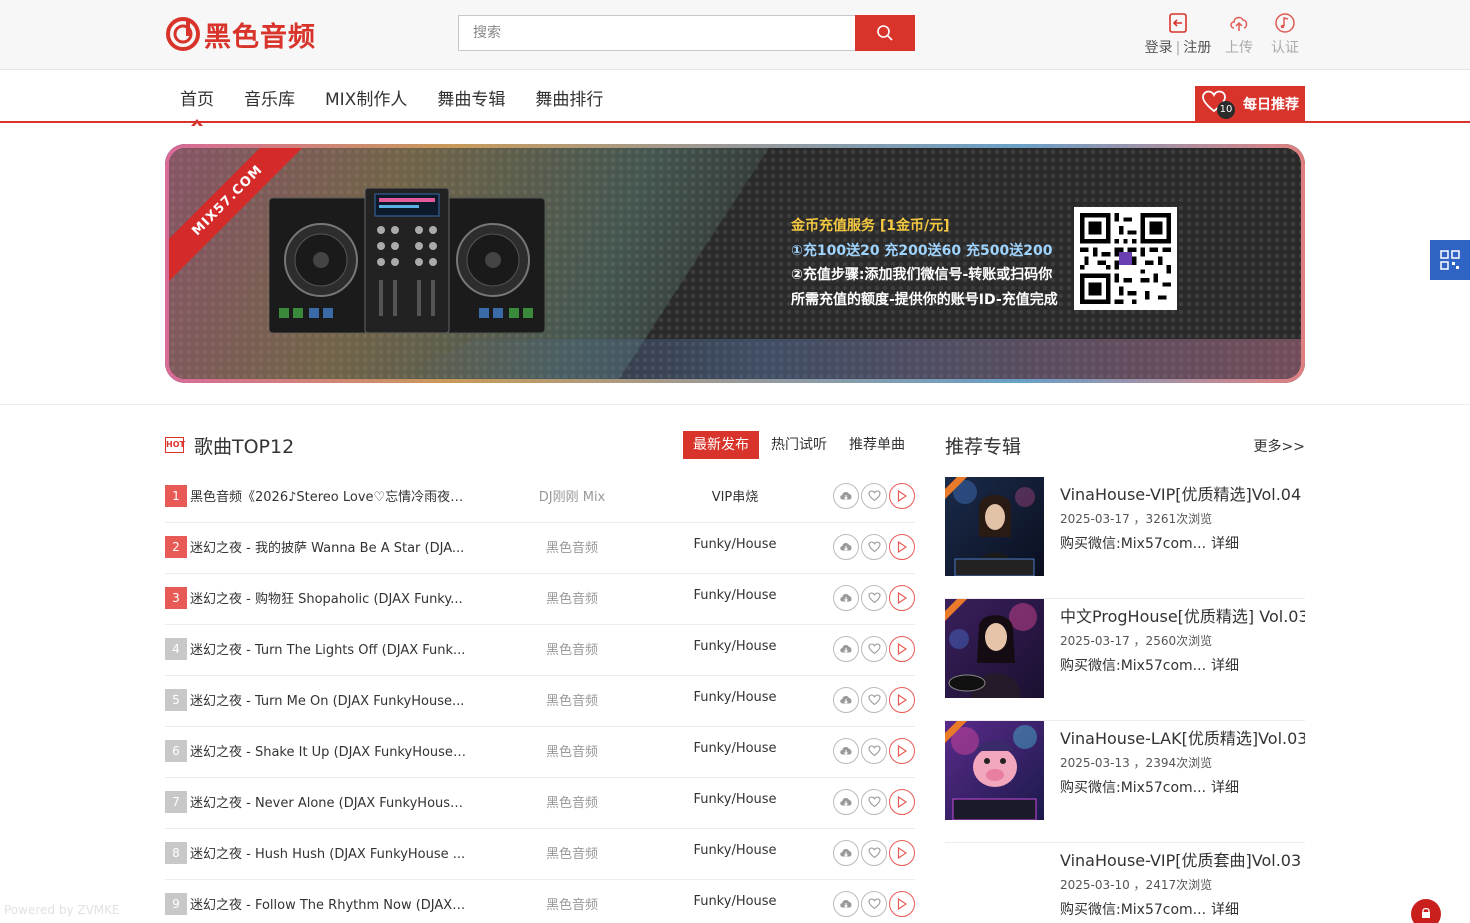 Image resolution: width=1470 pixels, height=923 pixels. I want to click on album-name-link: VinaHouse-LAK[优质精选]Vol.03, so click(1182, 737).